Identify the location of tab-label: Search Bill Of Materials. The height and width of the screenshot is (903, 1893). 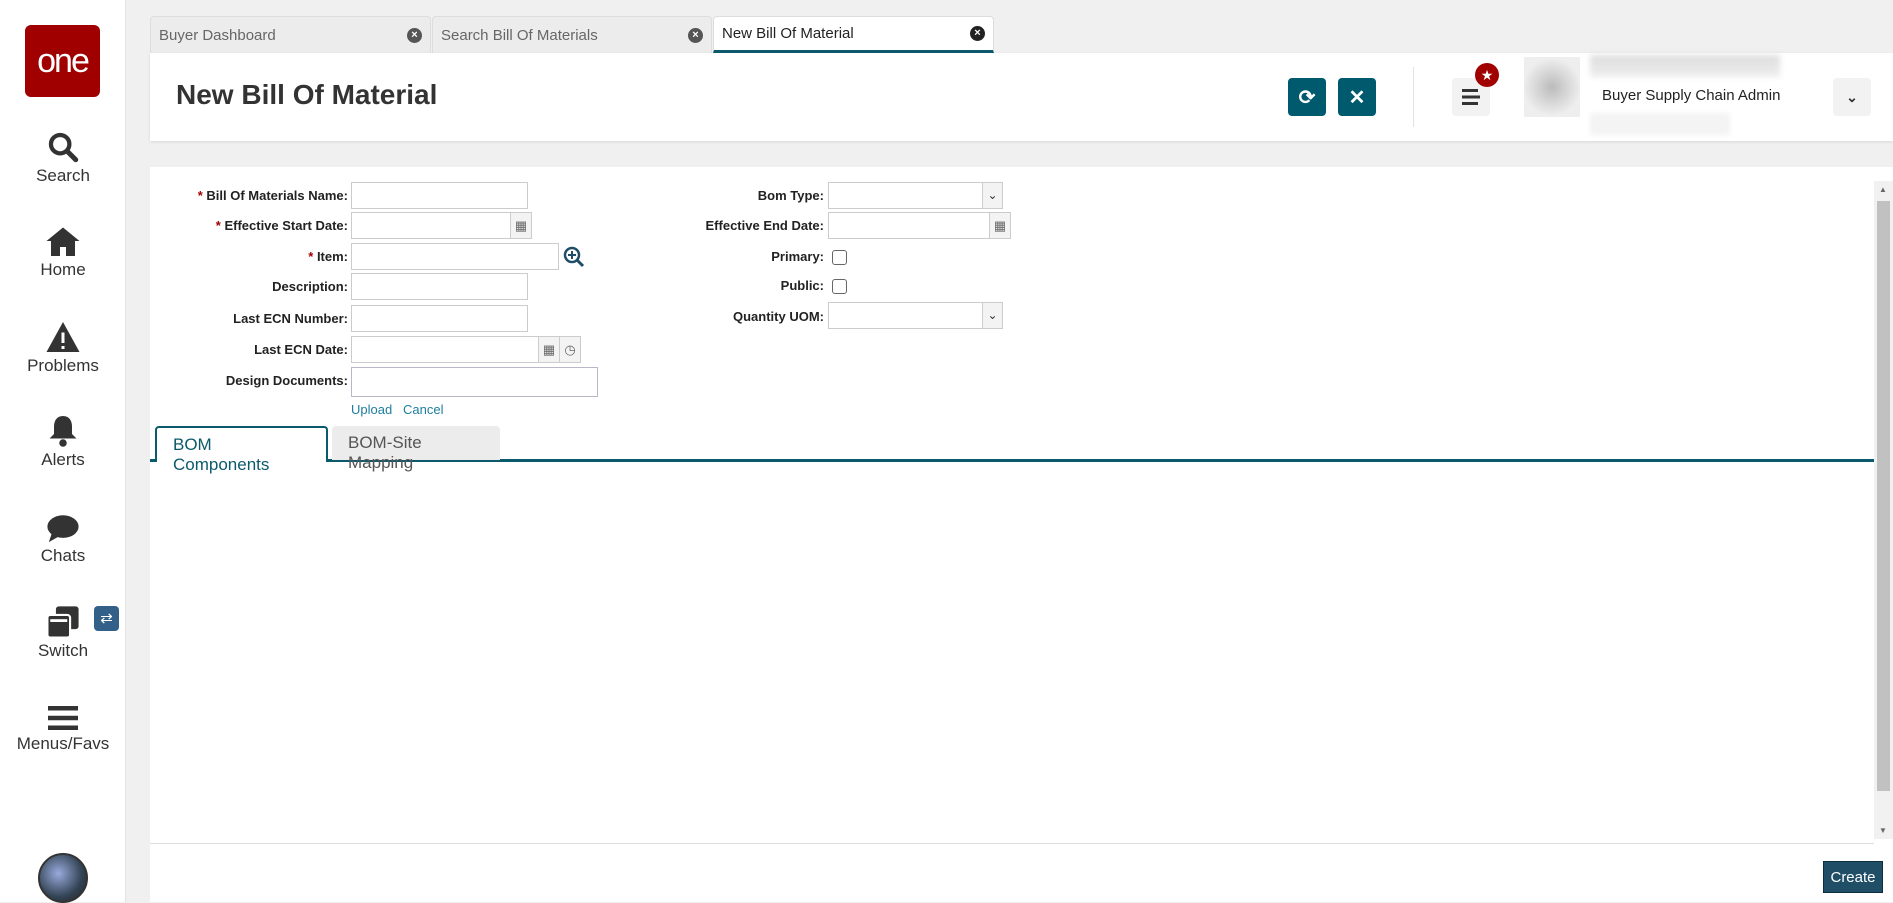
(519, 35).